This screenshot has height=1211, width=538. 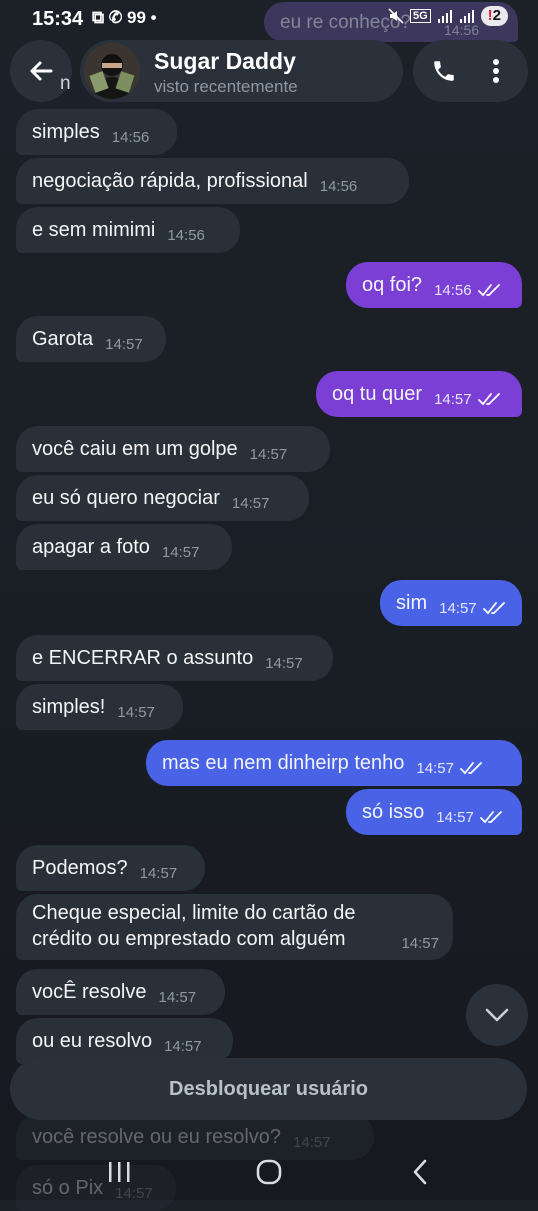 I want to click on message-incoming: negociação rápida, profissional 14:56, so click(x=212, y=181).